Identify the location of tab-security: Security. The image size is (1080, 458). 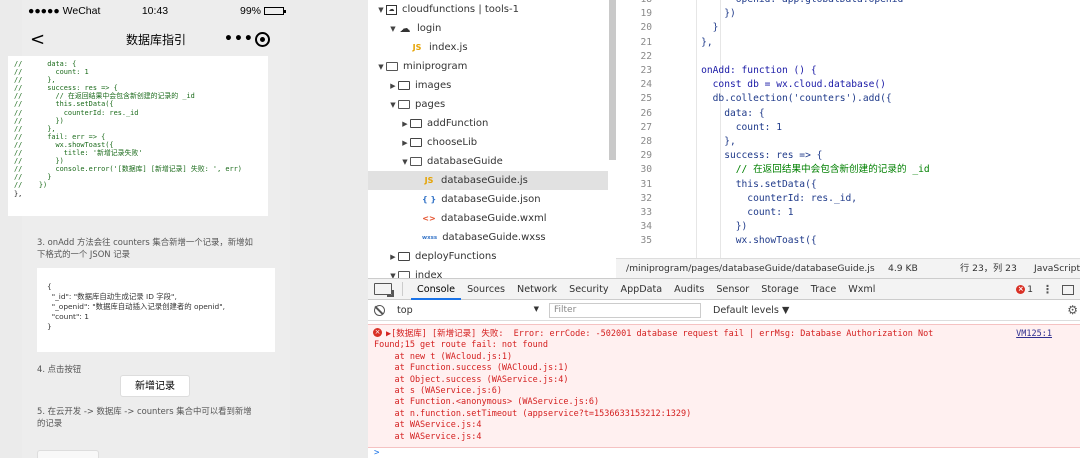
(588, 289).